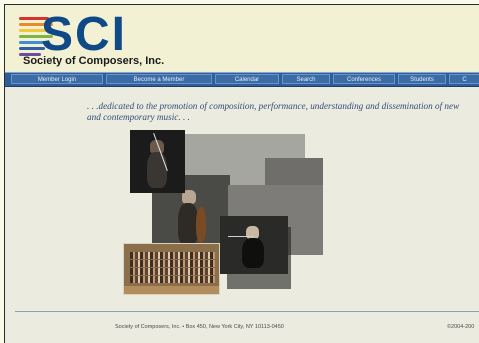  Describe the element at coordinates (422, 79) in the screenshot. I see `nav-students: Students` at that location.